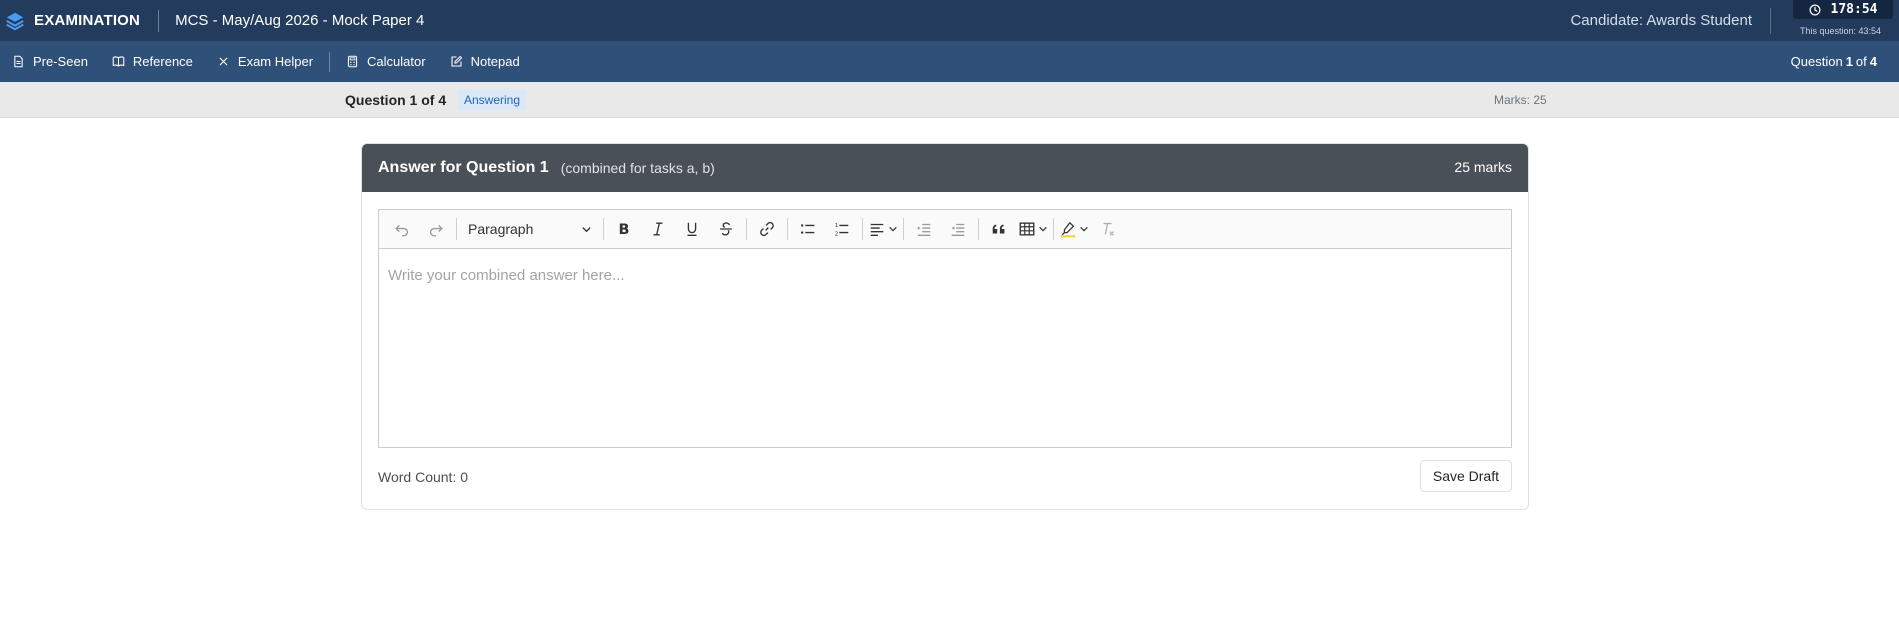  I want to click on indent-icon, so click(924, 229).